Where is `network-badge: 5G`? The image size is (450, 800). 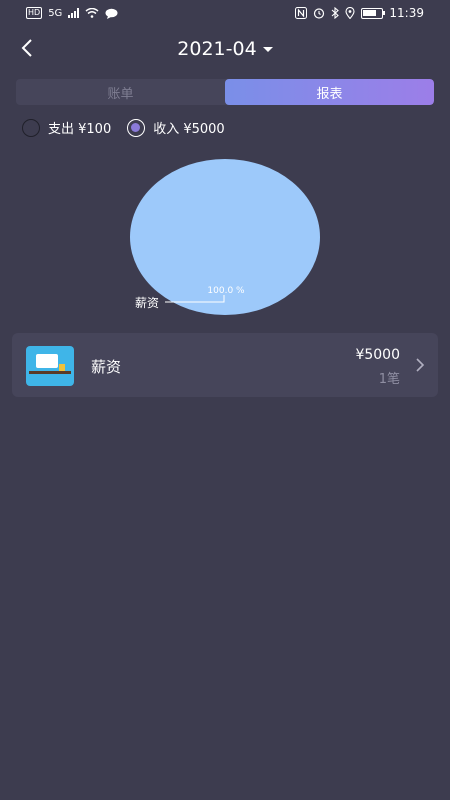 network-badge: 5G is located at coordinates (55, 13).